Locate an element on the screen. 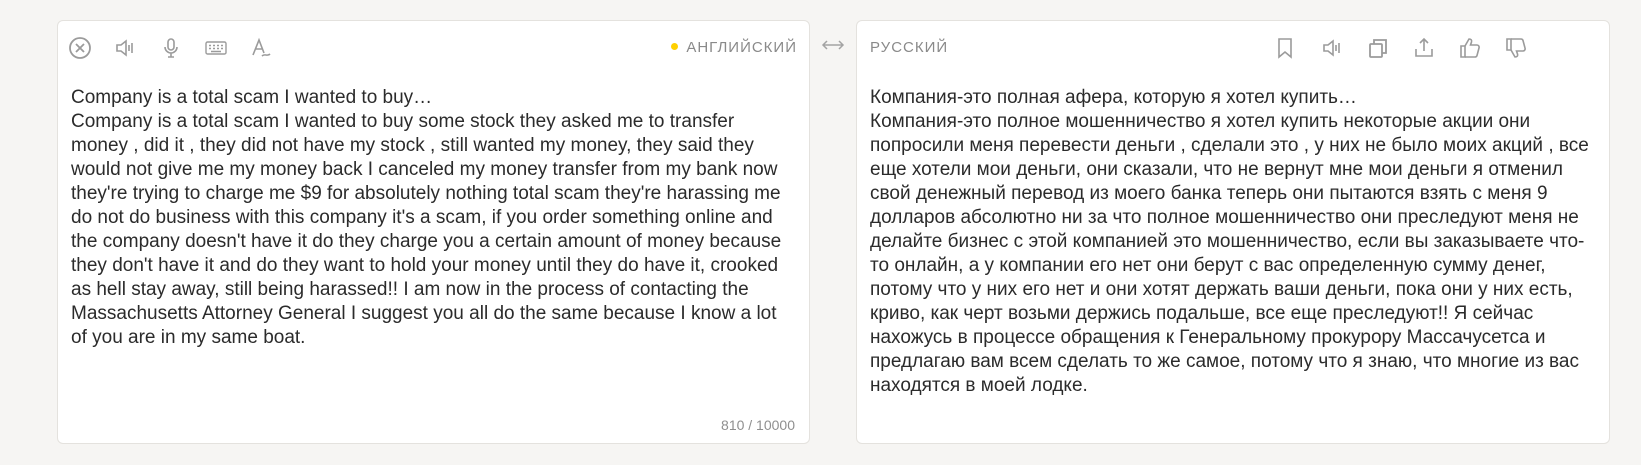  microphone-icon is located at coordinates (171, 48).